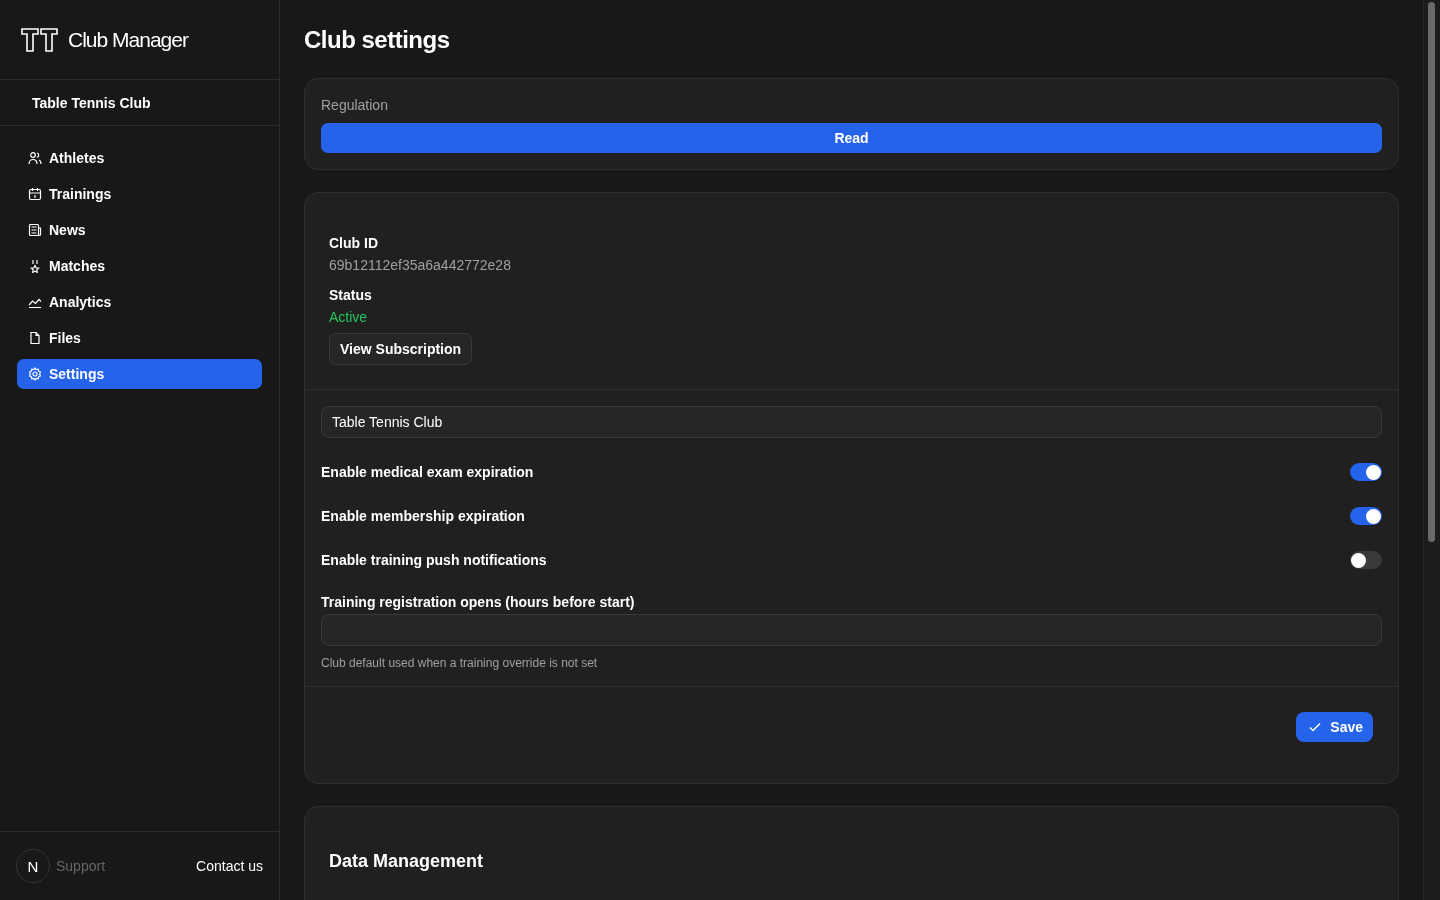 Image resolution: width=1440 pixels, height=900 pixels. I want to click on save-button: Save, so click(1334, 727).